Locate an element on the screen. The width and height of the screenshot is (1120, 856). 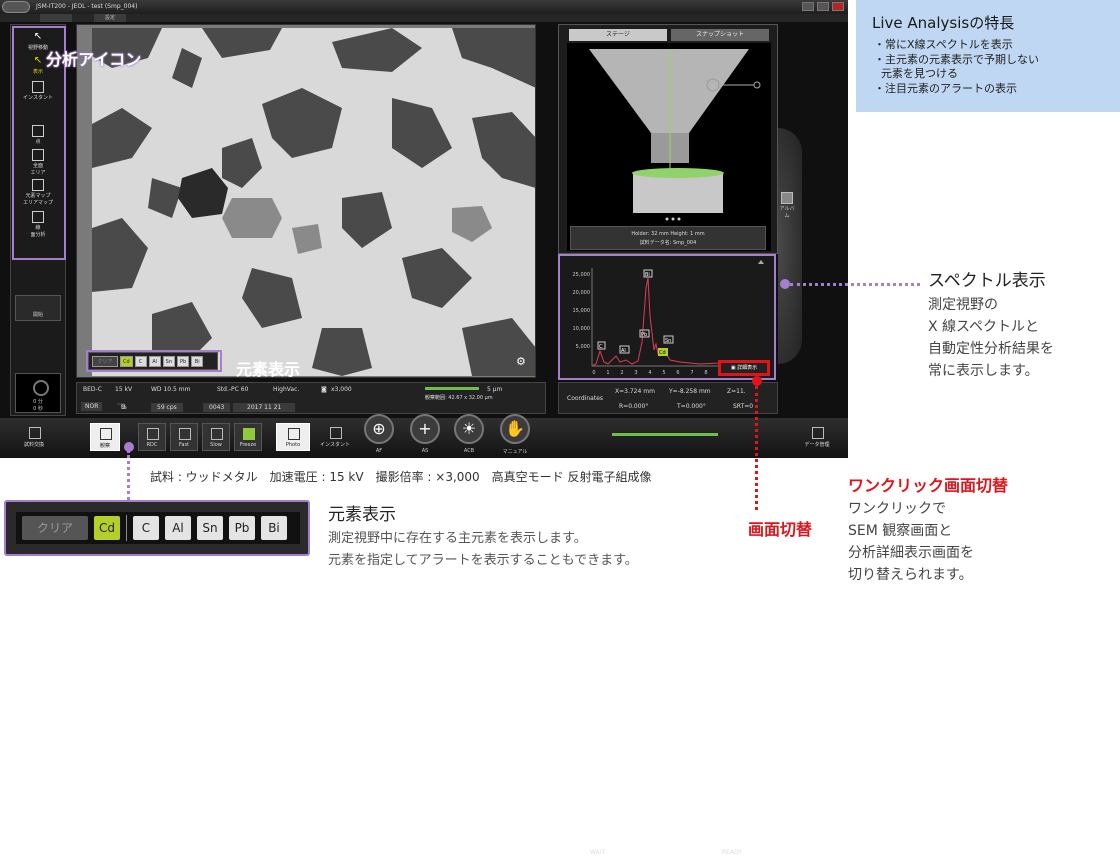
magnification: x3,000 is located at coordinates (341, 389).